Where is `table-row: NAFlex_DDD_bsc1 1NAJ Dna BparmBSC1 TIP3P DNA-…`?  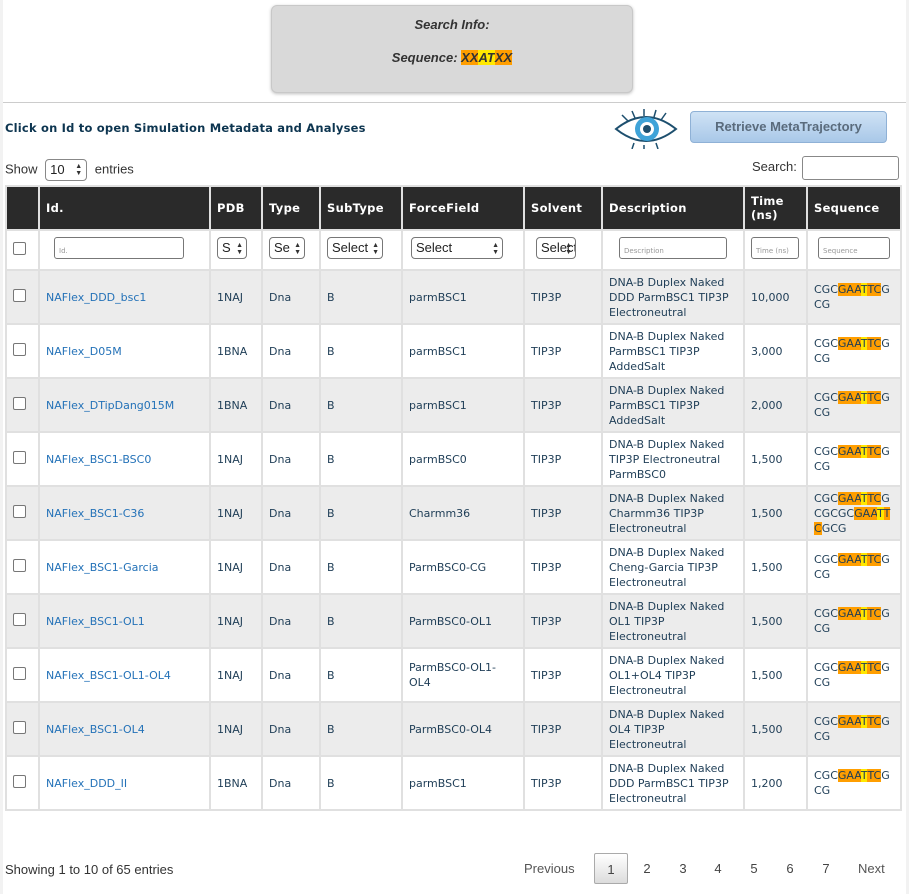
table-row: NAFlex_DDD_bsc1 1NAJ Dna BparmBSC1 TIP3P DNA-… is located at coordinates (453, 297).